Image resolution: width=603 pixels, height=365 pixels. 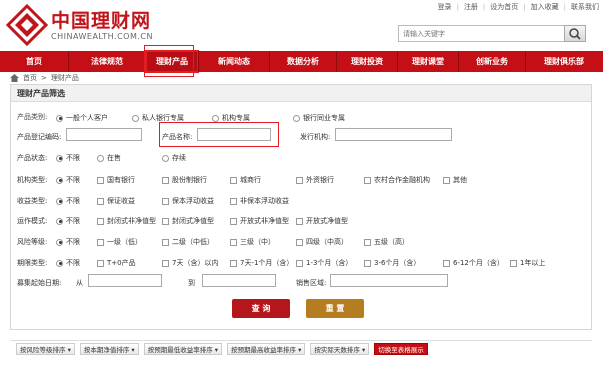 What do you see at coordinates (32, 201) in the screenshot?
I see `income-label: 收益类型:` at bounding box center [32, 201].